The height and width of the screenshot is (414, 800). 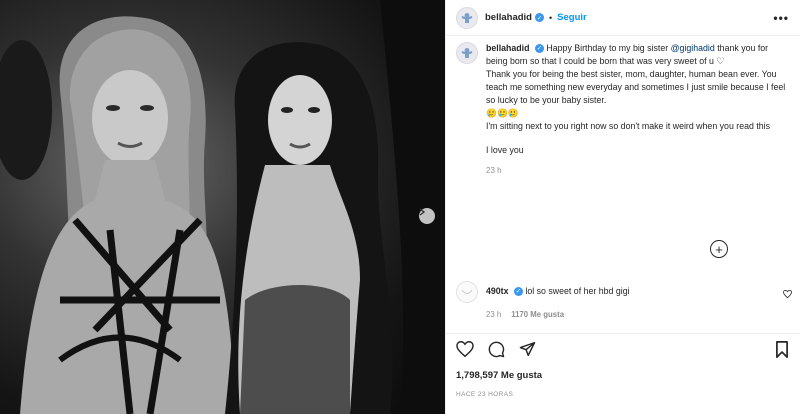 I want to click on action-icons, so click(x=496, y=349).